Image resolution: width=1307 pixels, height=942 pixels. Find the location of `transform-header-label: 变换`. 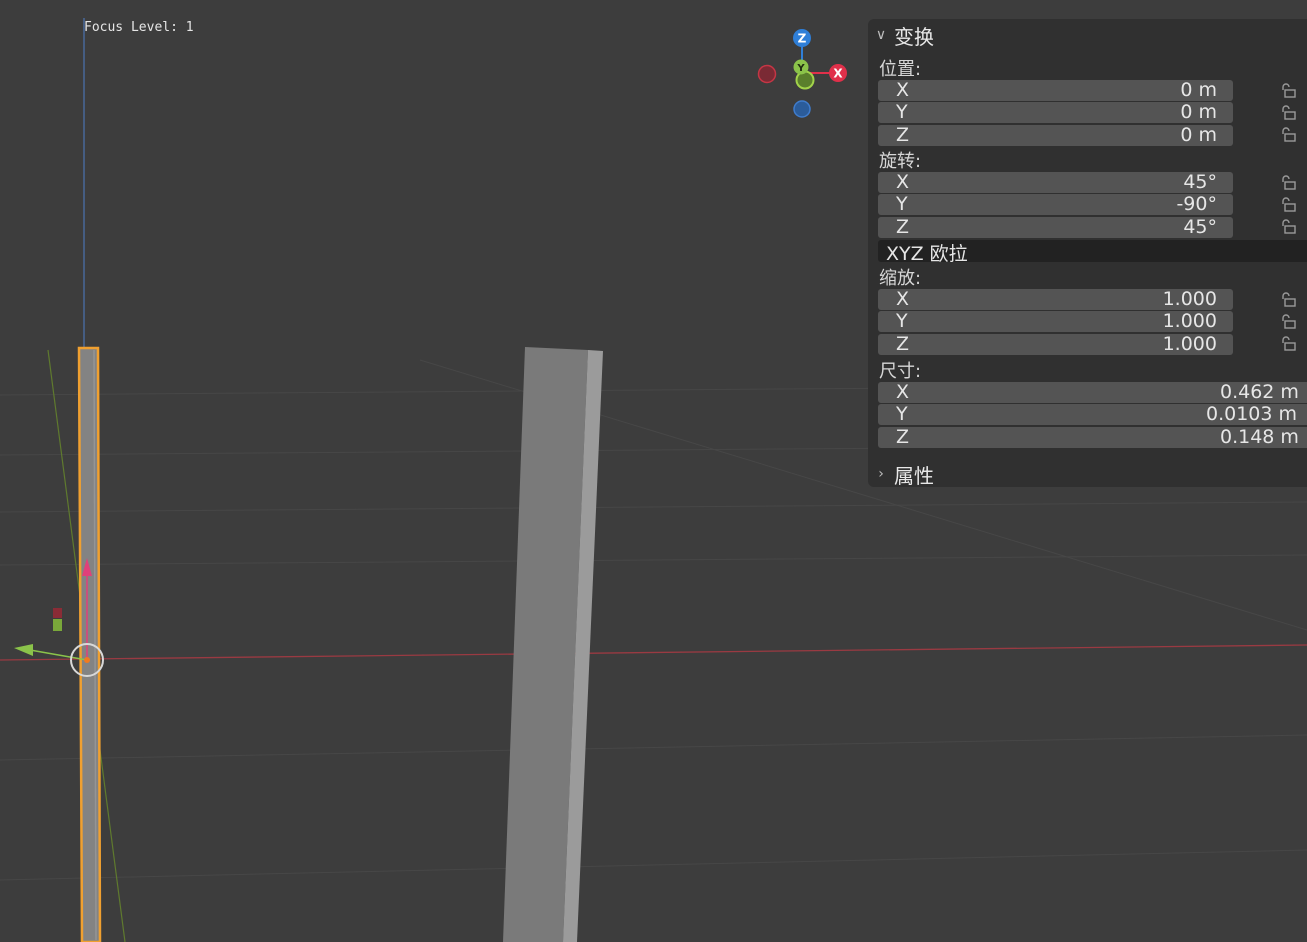

transform-header-label: 变换 is located at coordinates (914, 36).